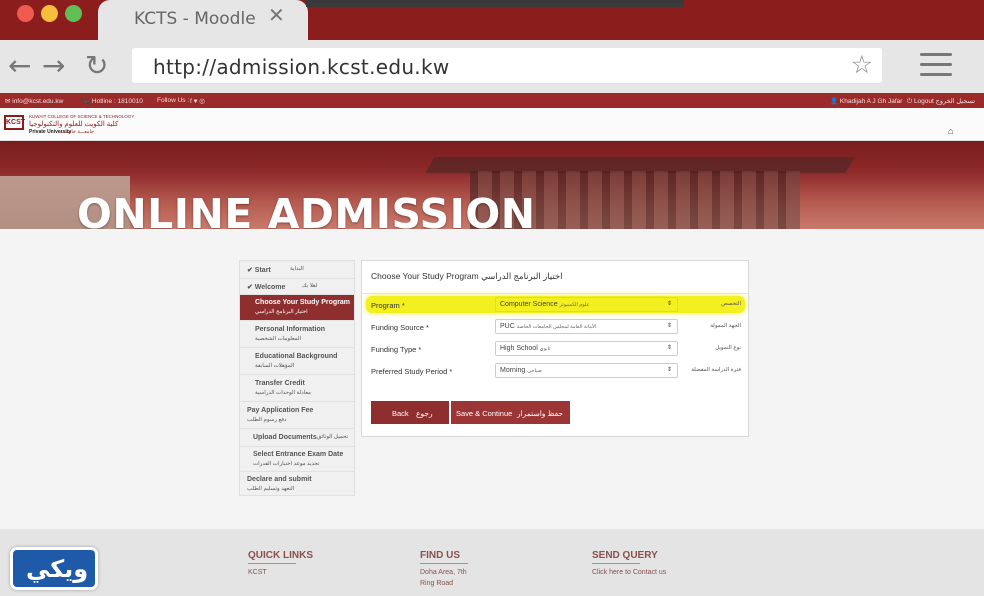  What do you see at coordinates (412, 371) in the screenshot?
I see `study-period-label: Preferred Study Period *` at bounding box center [412, 371].